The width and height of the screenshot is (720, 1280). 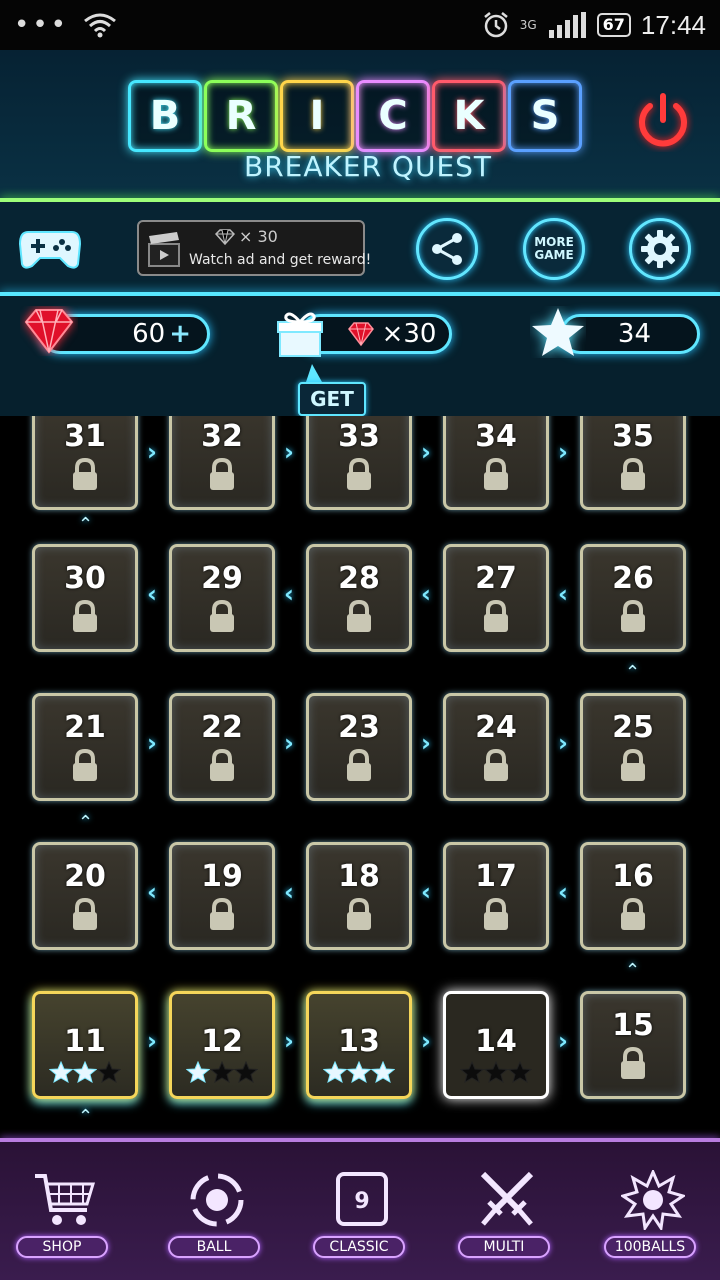 What do you see at coordinates (496, 1041) in the screenshot?
I see `level-number: 14` at bounding box center [496, 1041].